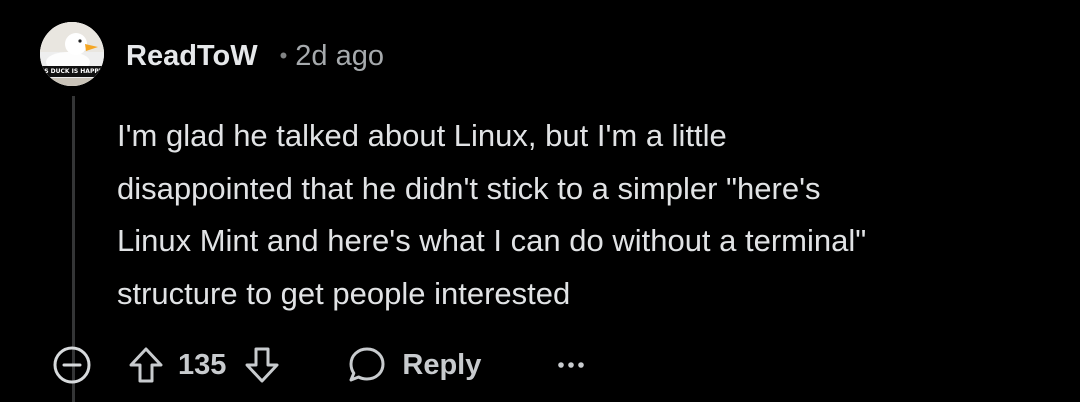 Image resolution: width=1080 pixels, height=402 pixels. I want to click on vote-score: 135, so click(202, 364).